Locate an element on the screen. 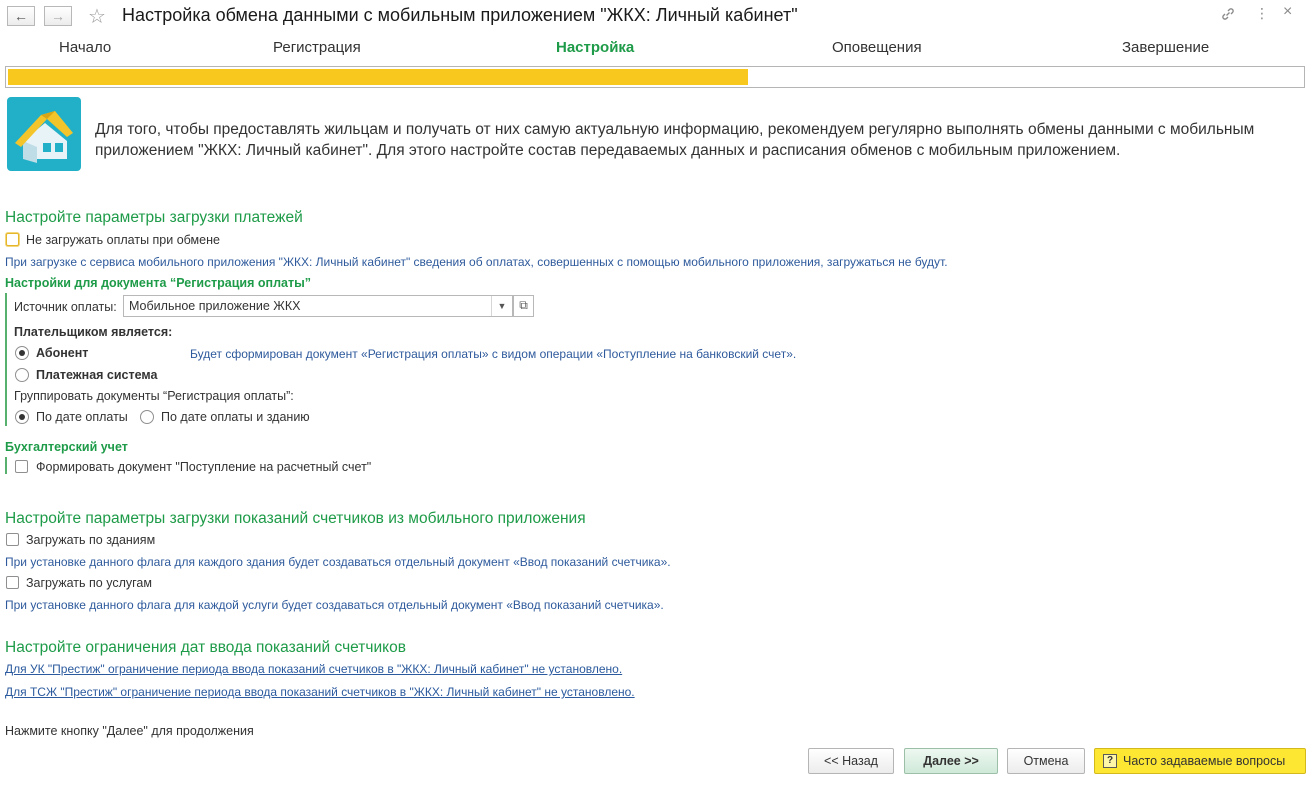  payer-subscriber-label: Абонент is located at coordinates (62, 353).